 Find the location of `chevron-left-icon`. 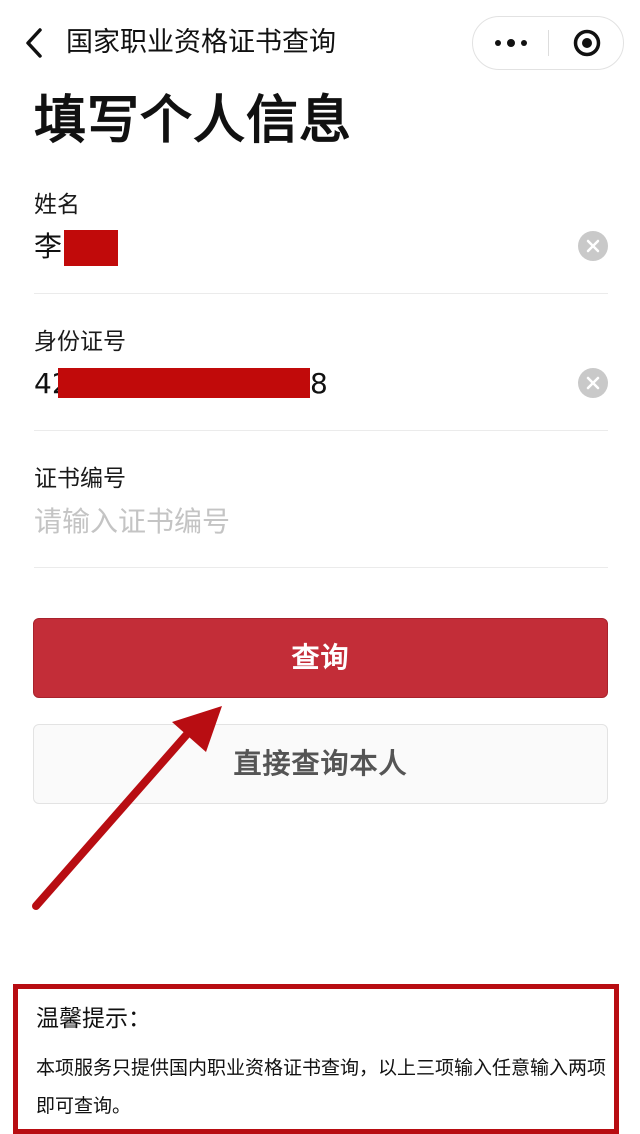

chevron-left-icon is located at coordinates (36, 43).